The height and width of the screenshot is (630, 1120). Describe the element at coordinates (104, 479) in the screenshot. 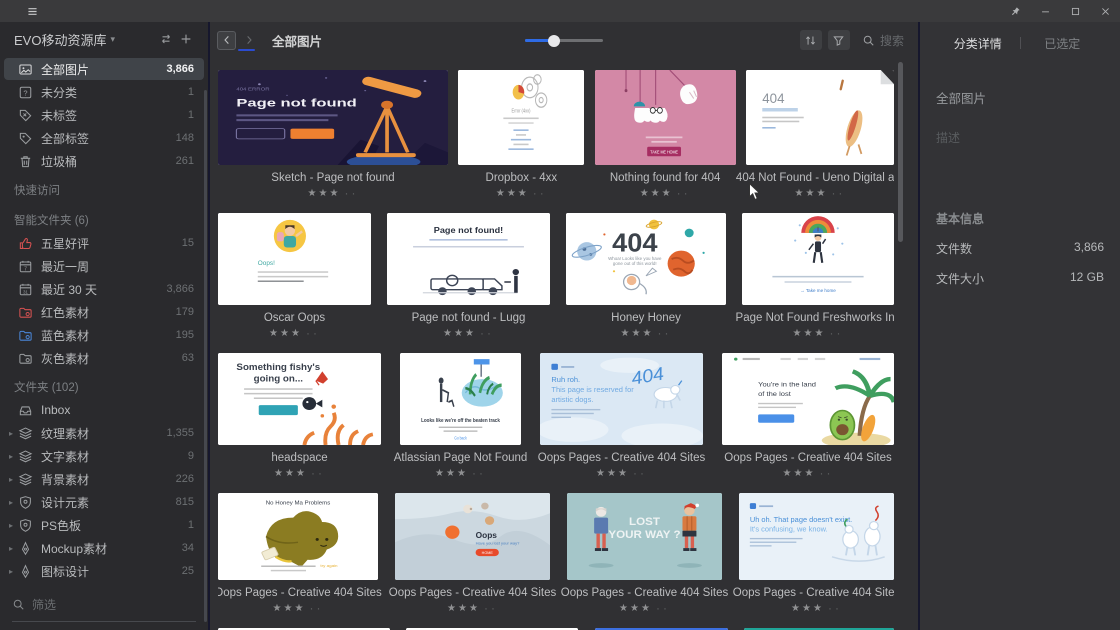

I see `sidebar-item: ▸ 背景素材 226` at that location.